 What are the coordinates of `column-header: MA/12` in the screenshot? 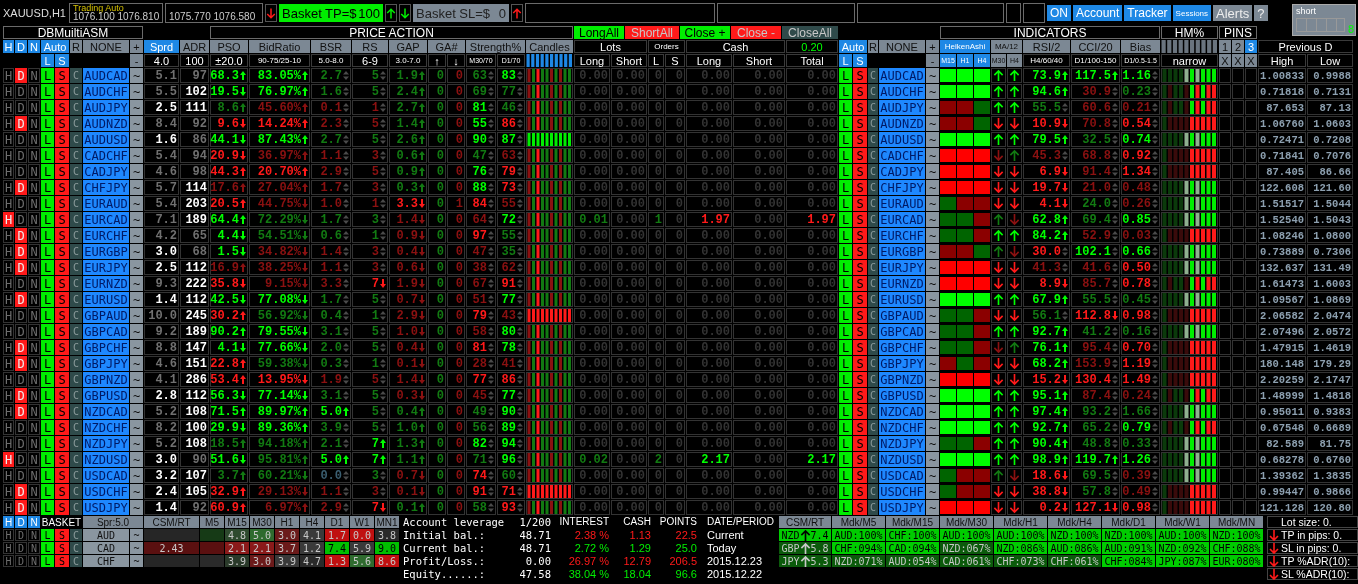 It's located at (1006, 46).